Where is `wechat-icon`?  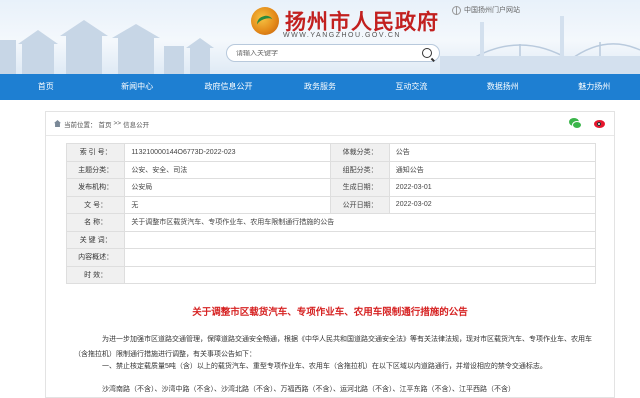
wechat-icon is located at coordinates (575, 123).